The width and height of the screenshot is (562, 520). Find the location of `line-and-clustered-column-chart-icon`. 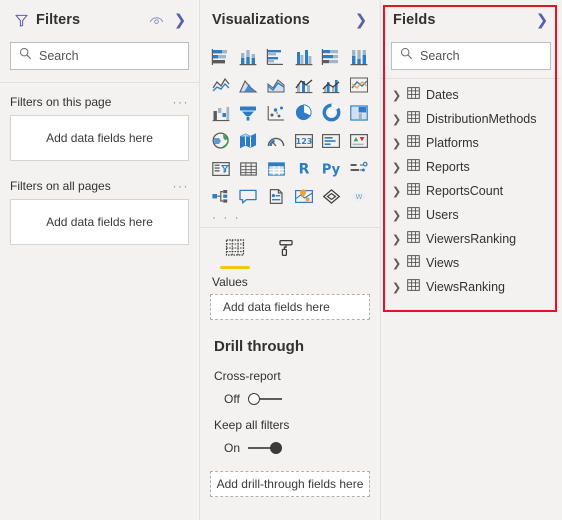

line-and-clustered-column-chart-icon is located at coordinates (332, 84).